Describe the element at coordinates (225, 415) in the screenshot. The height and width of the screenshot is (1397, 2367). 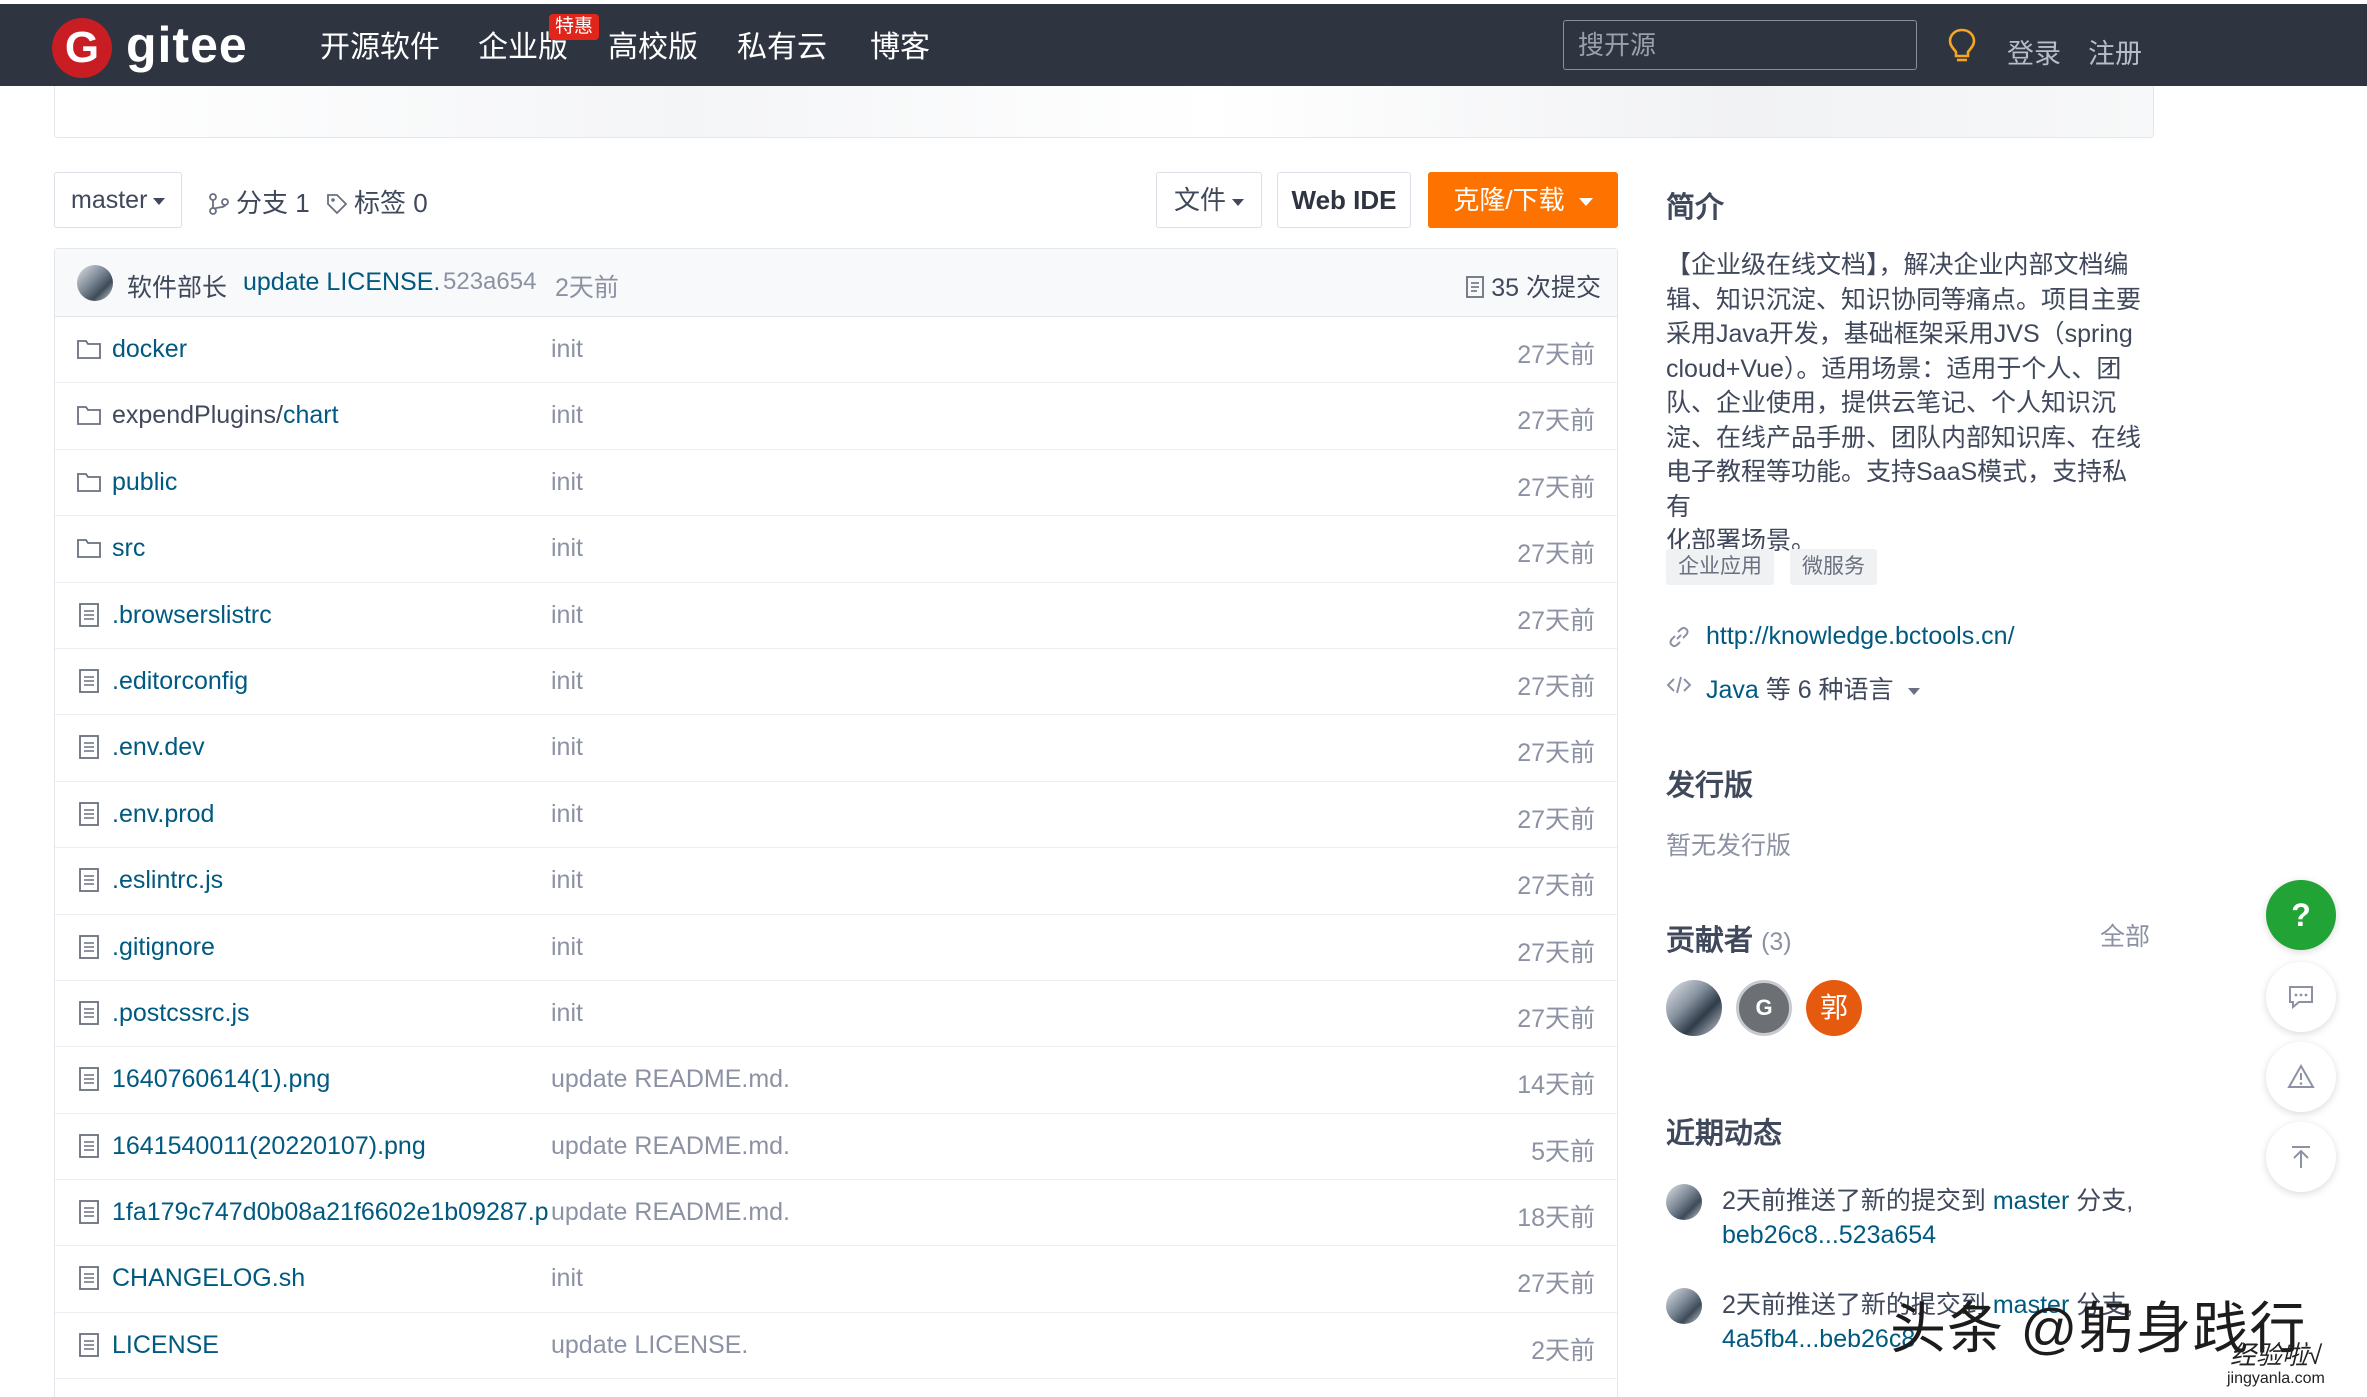
I see `file-name-link: expendPlugins/chart` at that location.